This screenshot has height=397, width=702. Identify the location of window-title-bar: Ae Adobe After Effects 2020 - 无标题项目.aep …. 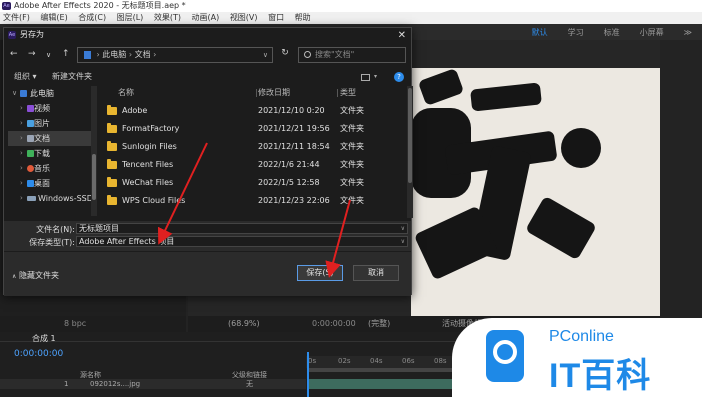
(351, 6).